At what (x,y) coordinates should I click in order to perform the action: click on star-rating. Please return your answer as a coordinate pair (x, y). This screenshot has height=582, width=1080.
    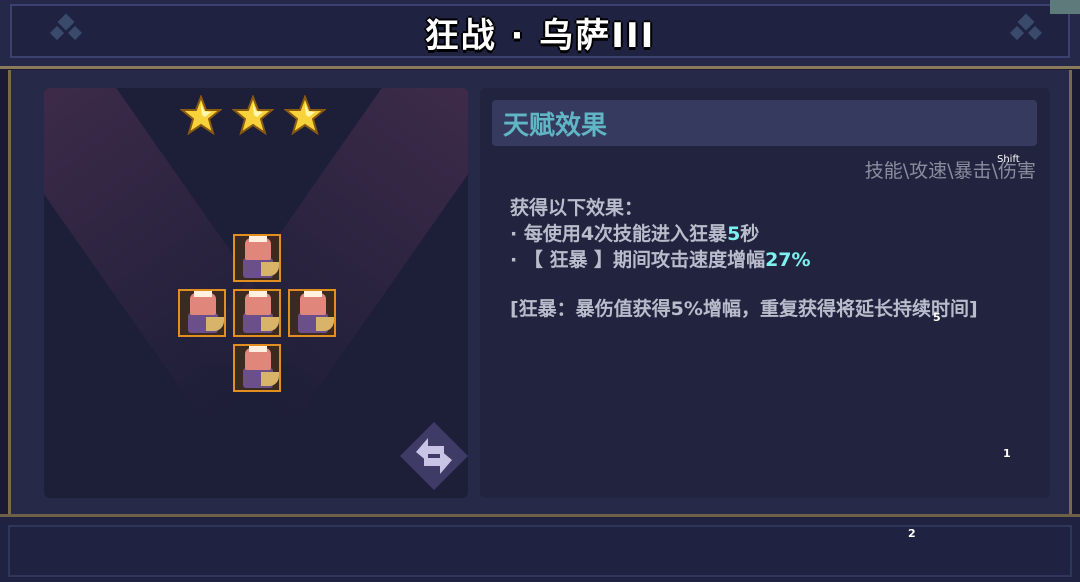
    Looking at the image, I should click on (253, 116).